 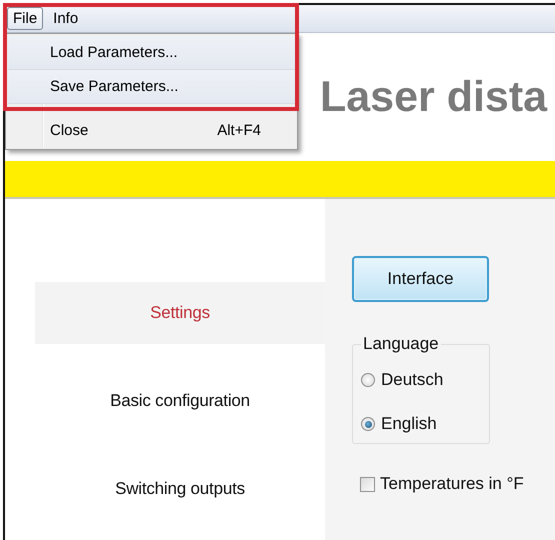 What do you see at coordinates (25, 18) in the screenshot?
I see `menu-item: File` at bounding box center [25, 18].